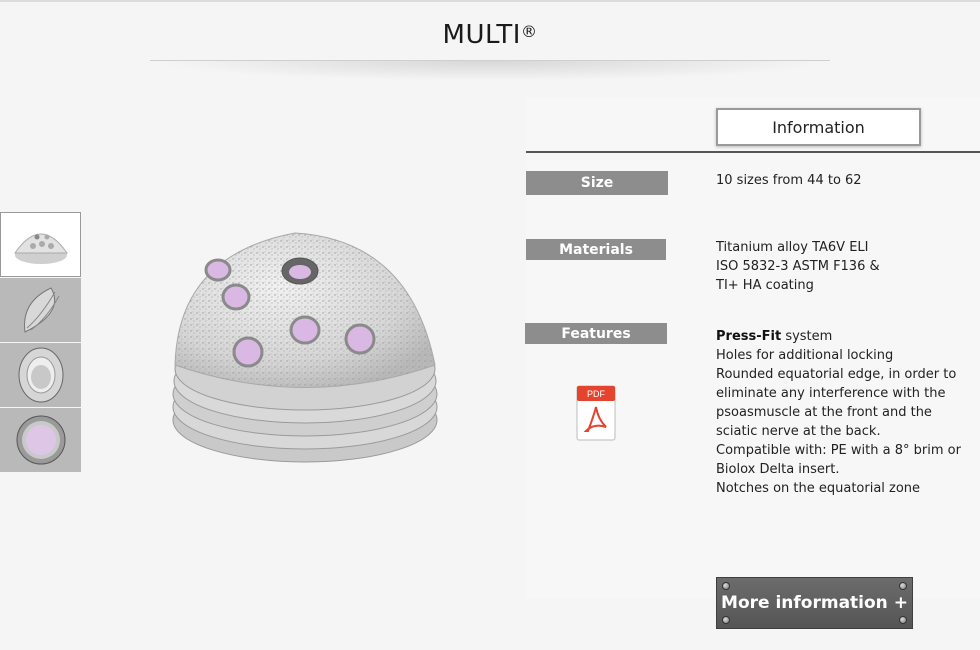 Image resolution: width=980 pixels, height=650 pixels. I want to click on pdf-icon: PDF, so click(596, 413).